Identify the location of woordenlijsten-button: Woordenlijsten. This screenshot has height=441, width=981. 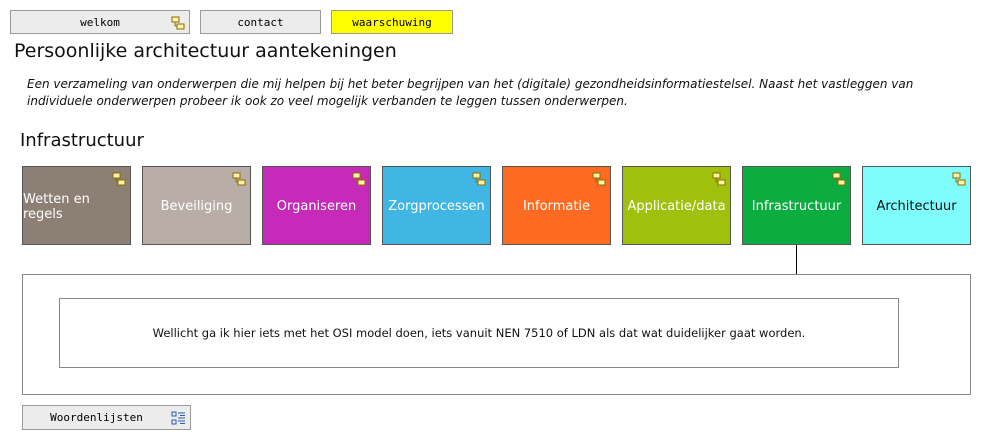
(106, 417).